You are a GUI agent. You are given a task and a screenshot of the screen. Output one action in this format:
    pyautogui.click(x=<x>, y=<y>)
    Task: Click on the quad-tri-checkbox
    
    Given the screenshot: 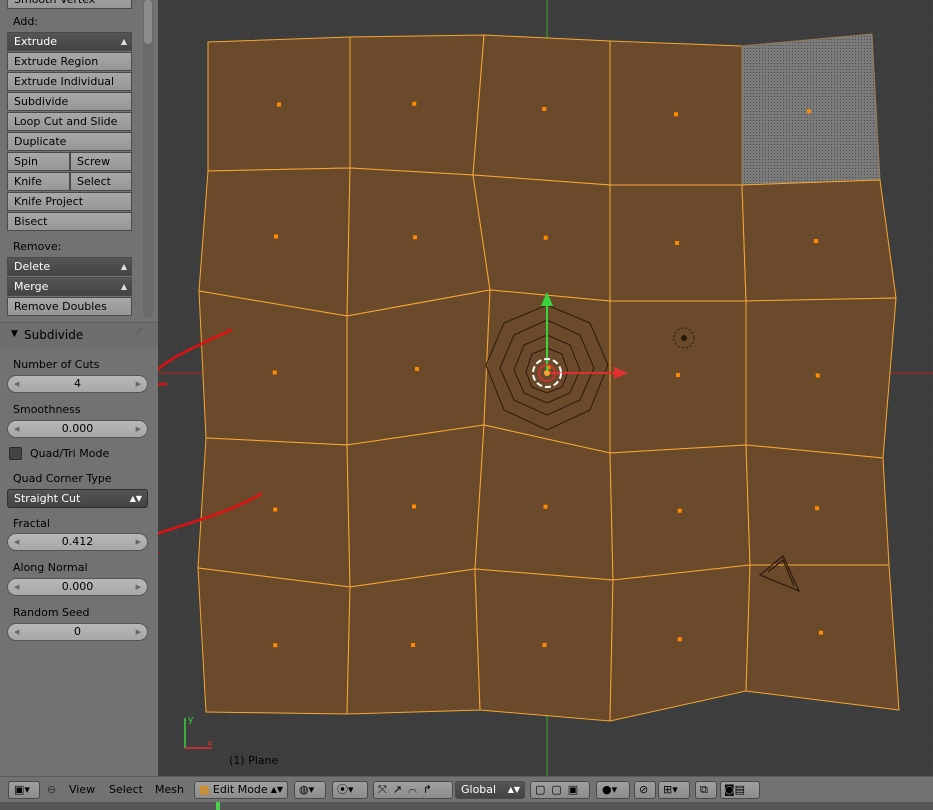 What is the action you would take?
    pyautogui.click(x=15, y=453)
    